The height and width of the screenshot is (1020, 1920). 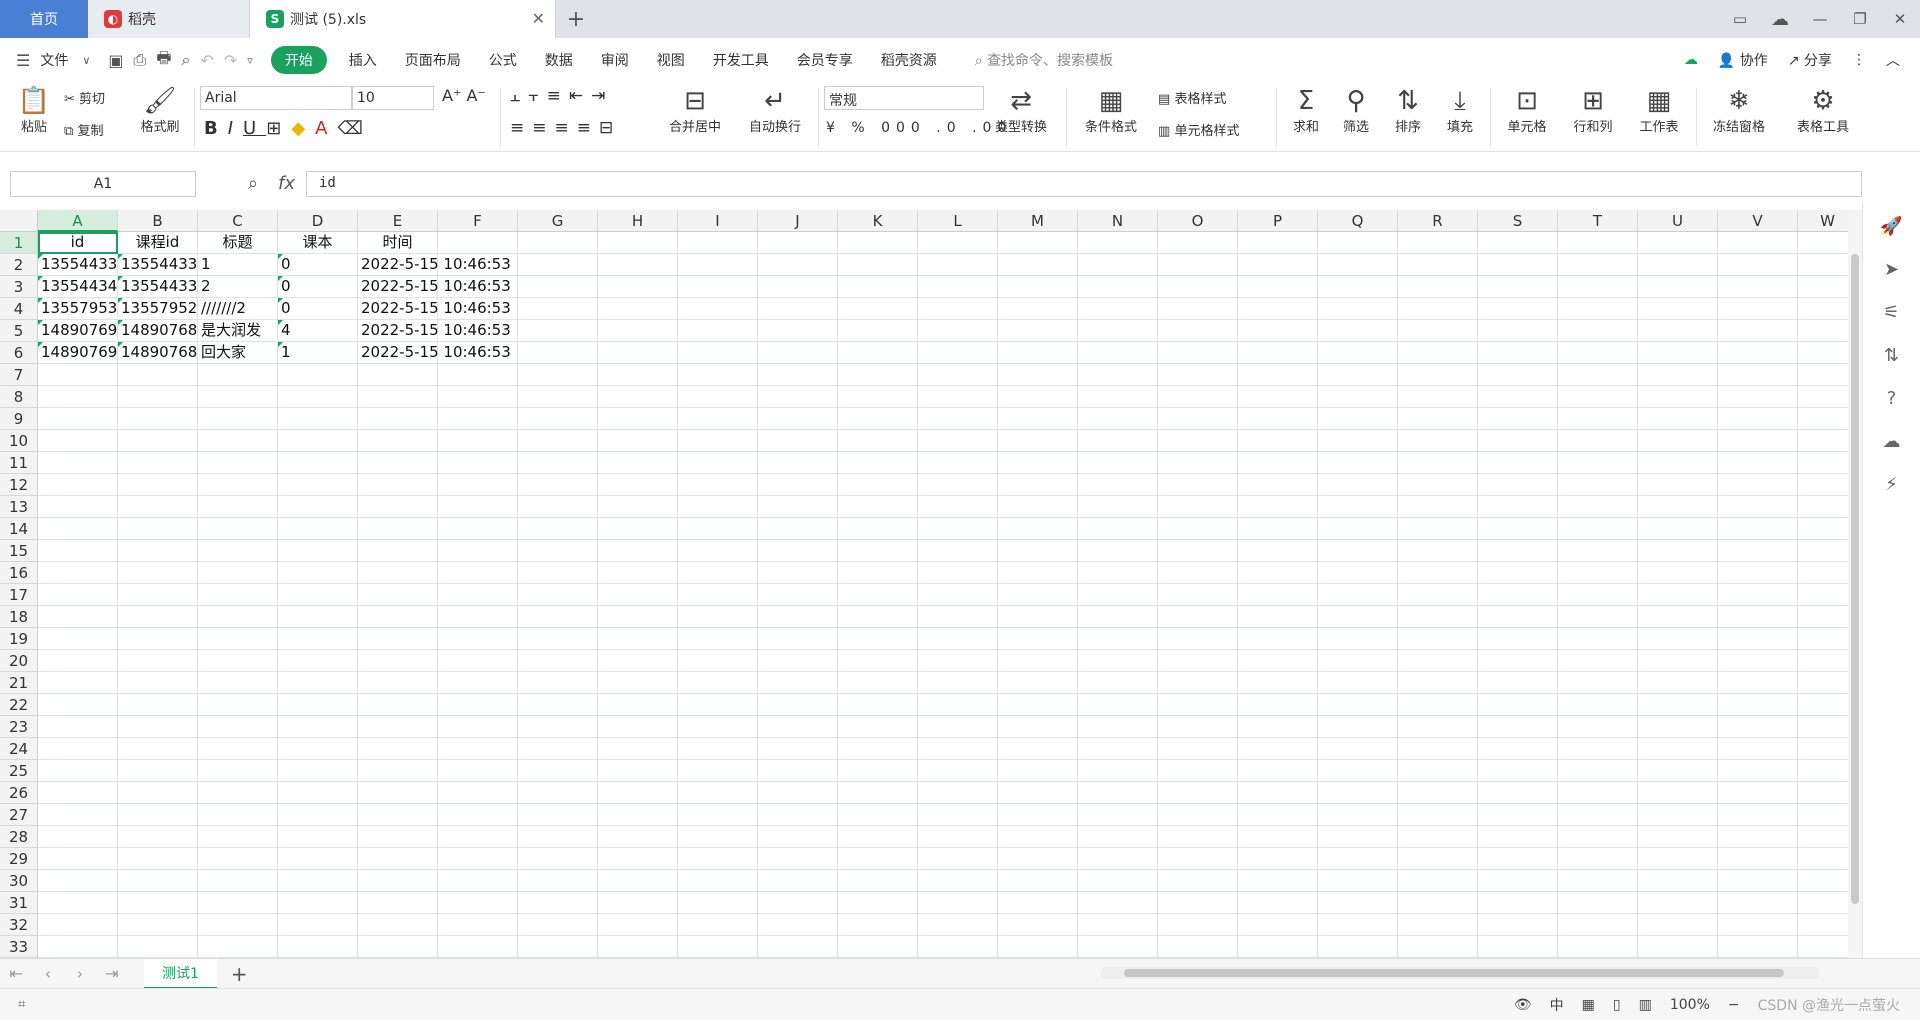 What do you see at coordinates (1780, 19) in the screenshot?
I see `avatar: ☁` at bounding box center [1780, 19].